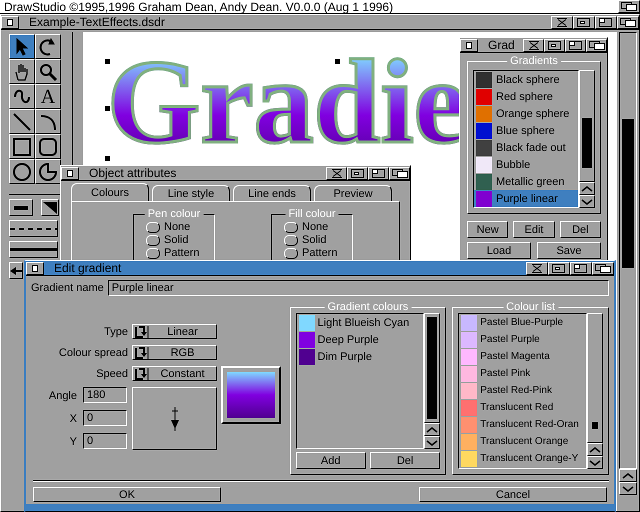 The height and width of the screenshot is (512, 640). I want to click on cycle-button: RGB, so click(174, 352).